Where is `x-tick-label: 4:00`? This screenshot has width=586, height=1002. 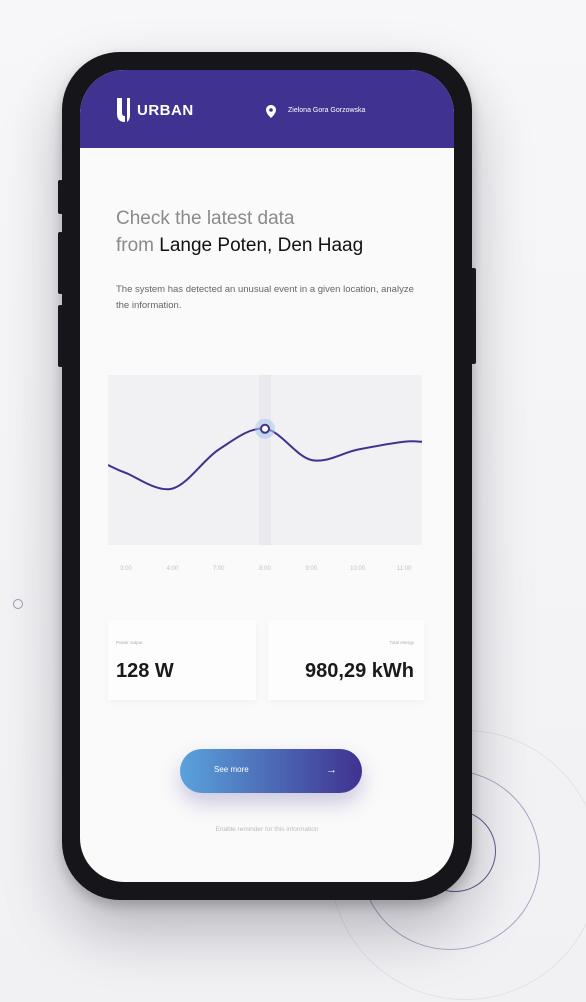
x-tick-label: 4:00 is located at coordinates (172, 569).